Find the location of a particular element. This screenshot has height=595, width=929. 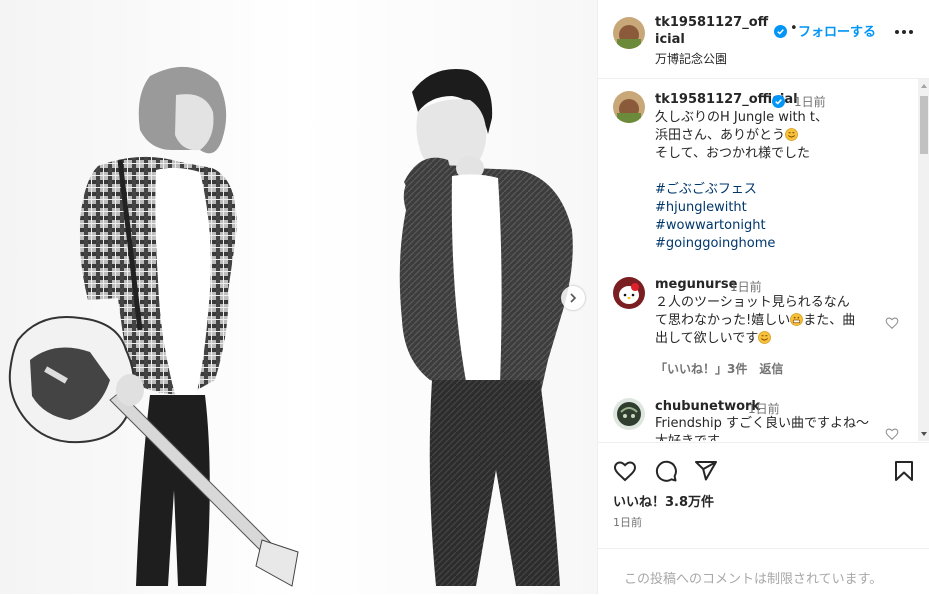

comment-line: ２人のツーショット見られるなん is located at coordinates (752, 302).